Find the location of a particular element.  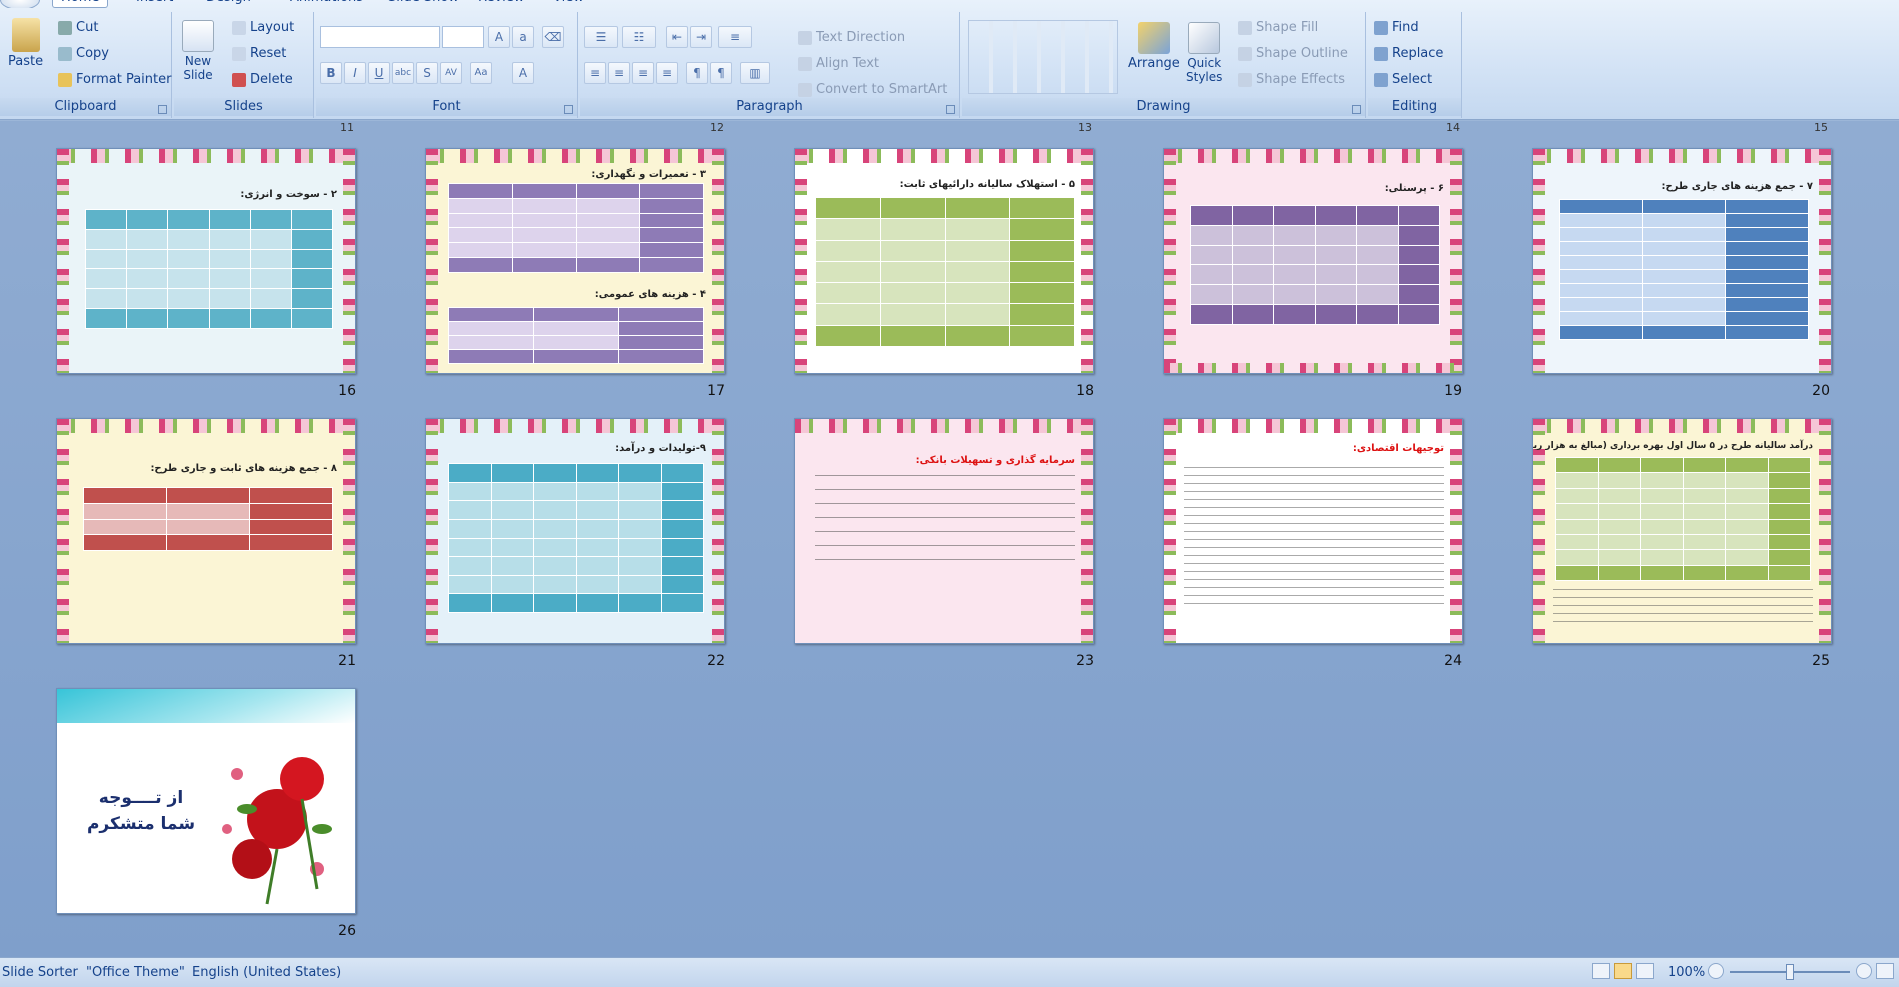

slide-thumbnail: ۹-تولیدات و درآمد: is located at coordinates (575, 531).